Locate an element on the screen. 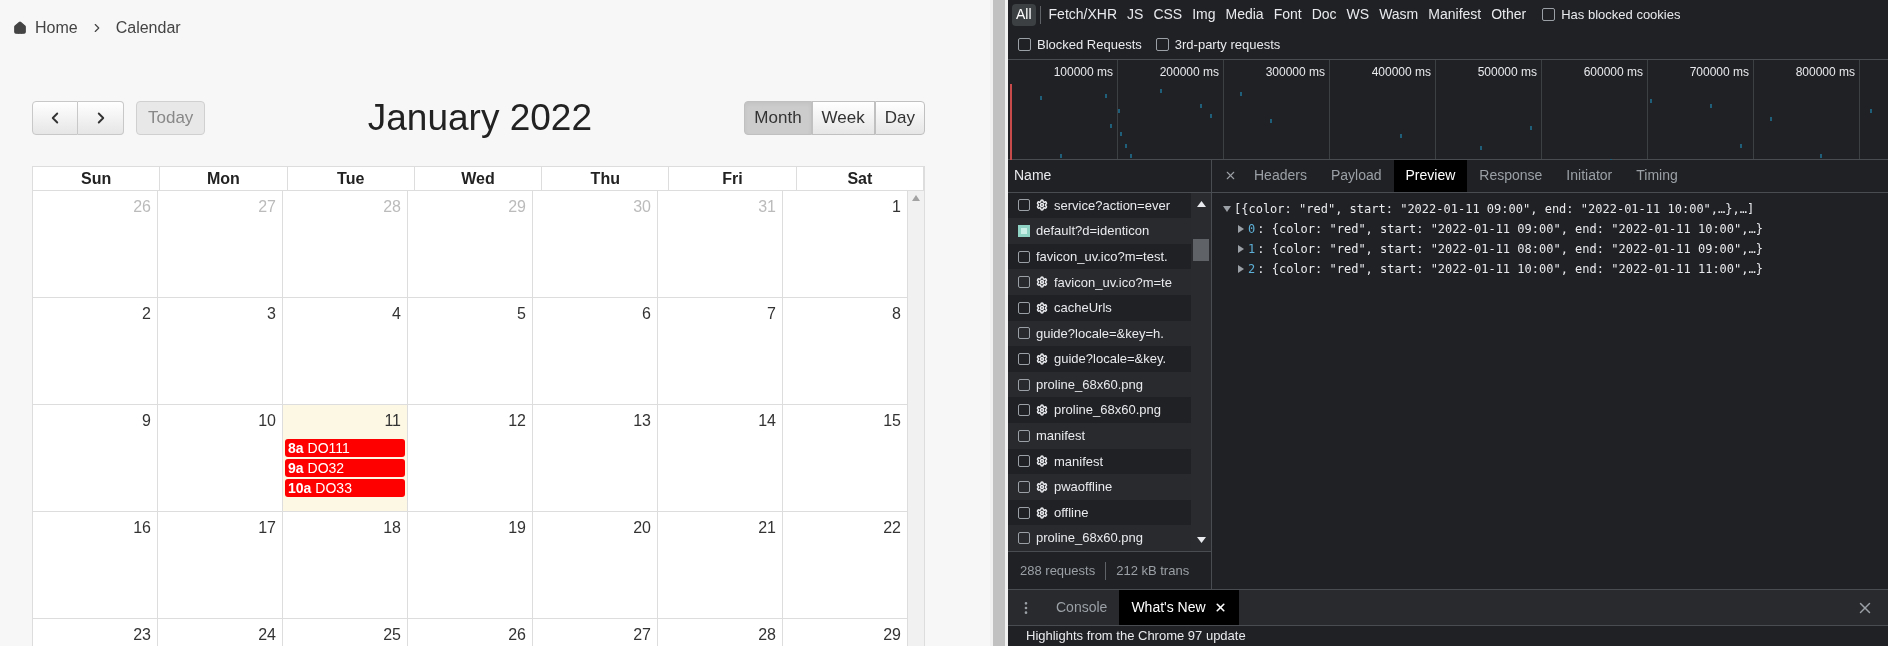  breadcrumb-link: Home is located at coordinates (56, 28).